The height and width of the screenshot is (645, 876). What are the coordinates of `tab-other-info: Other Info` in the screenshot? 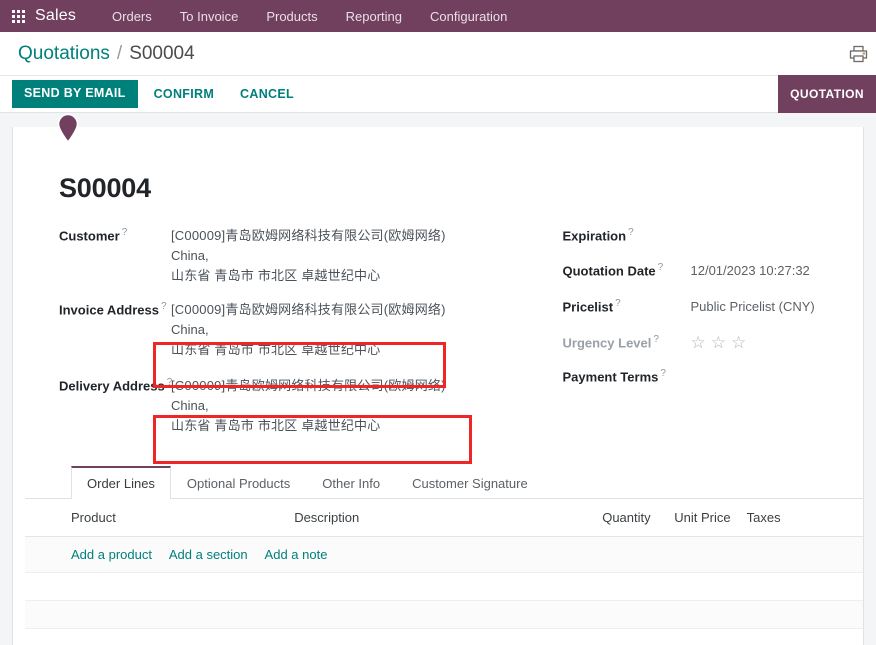 It's located at (351, 482).